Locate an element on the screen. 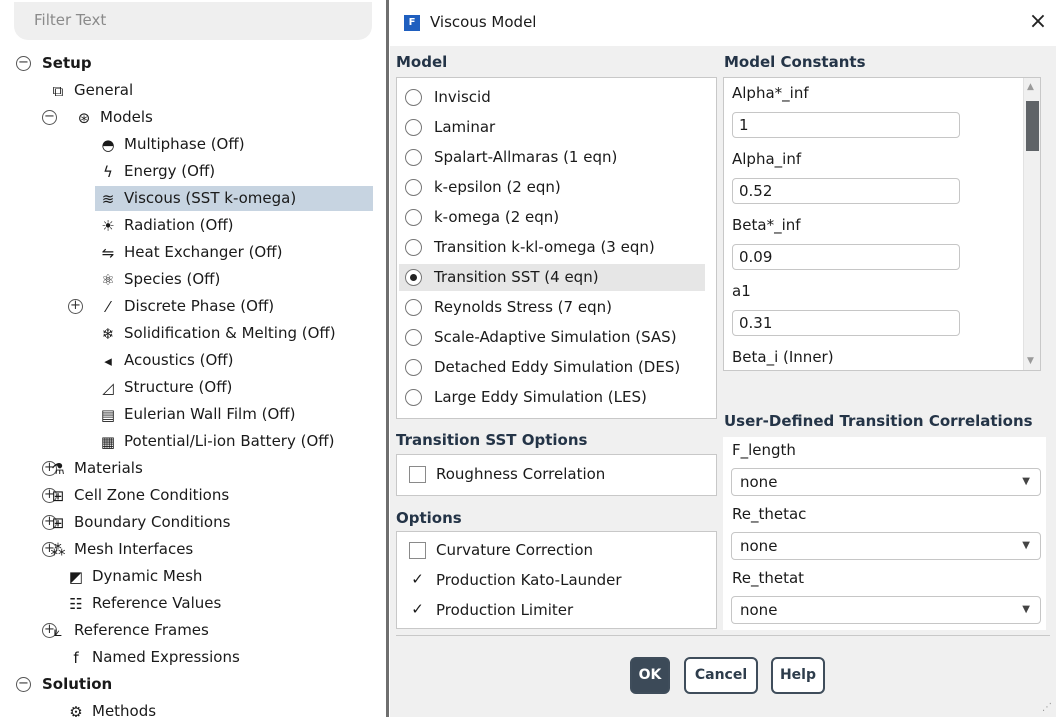 Image resolution: width=1056 pixels, height=717 pixels. constants-scrollbar: ▲ ▼ is located at coordinates (1031, 224).